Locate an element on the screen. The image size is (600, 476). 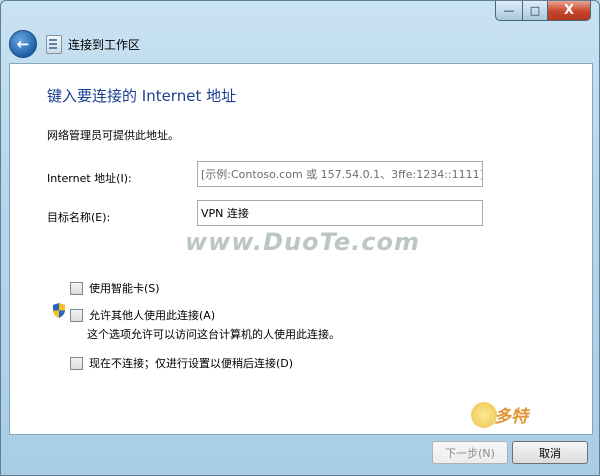
back-arrow-icon: ← is located at coordinates (23, 44).